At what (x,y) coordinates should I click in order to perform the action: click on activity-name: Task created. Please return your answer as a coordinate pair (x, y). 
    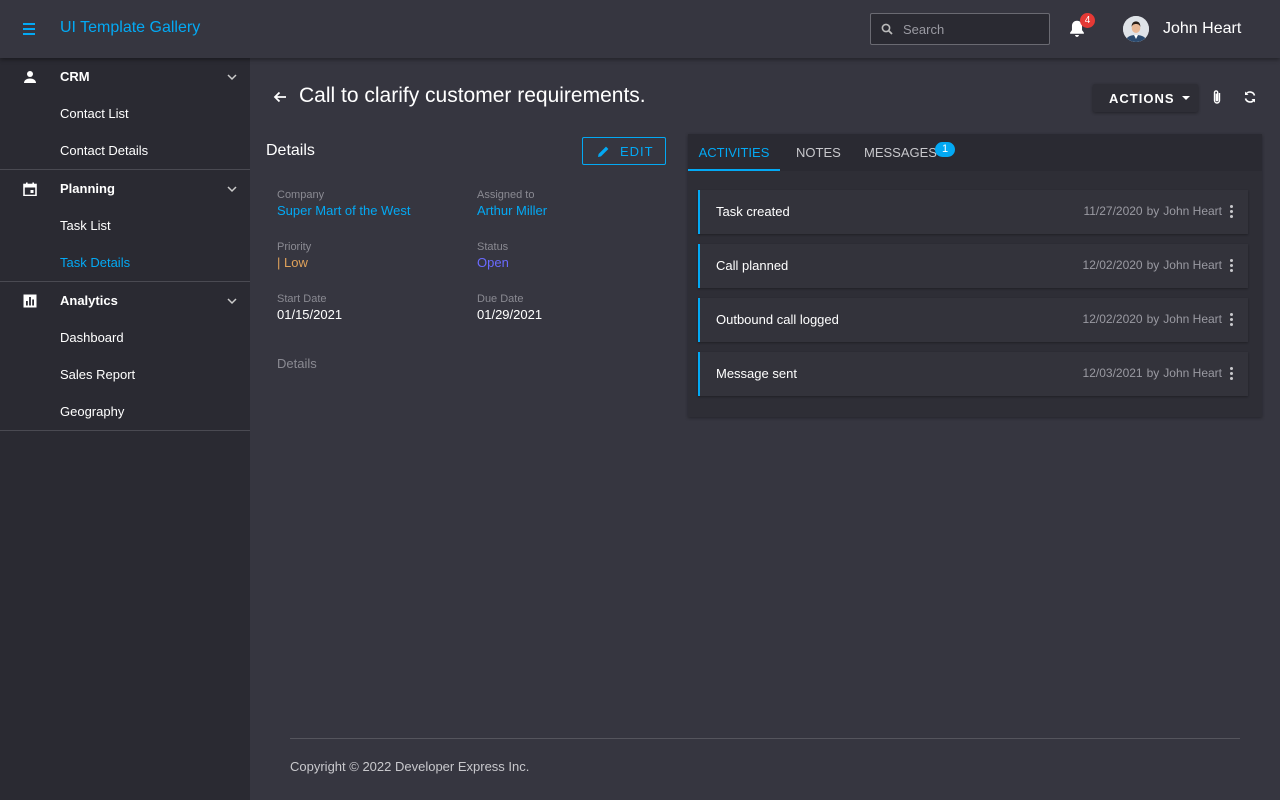
    Looking at the image, I should click on (753, 211).